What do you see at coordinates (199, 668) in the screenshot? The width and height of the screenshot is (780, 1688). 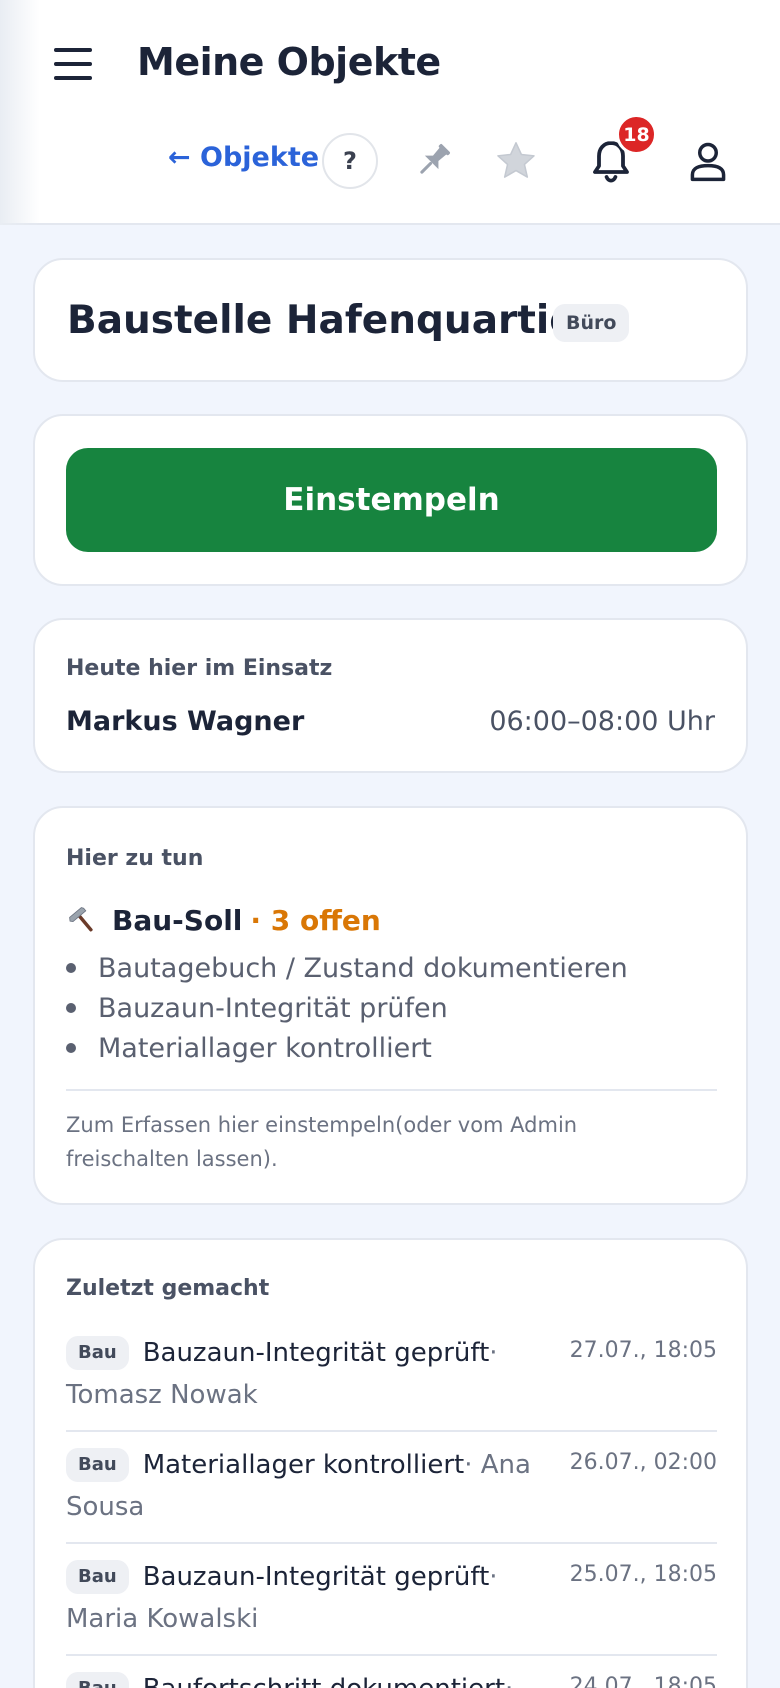 I see `today-section-label: Heute hier im Einsatz` at bounding box center [199, 668].